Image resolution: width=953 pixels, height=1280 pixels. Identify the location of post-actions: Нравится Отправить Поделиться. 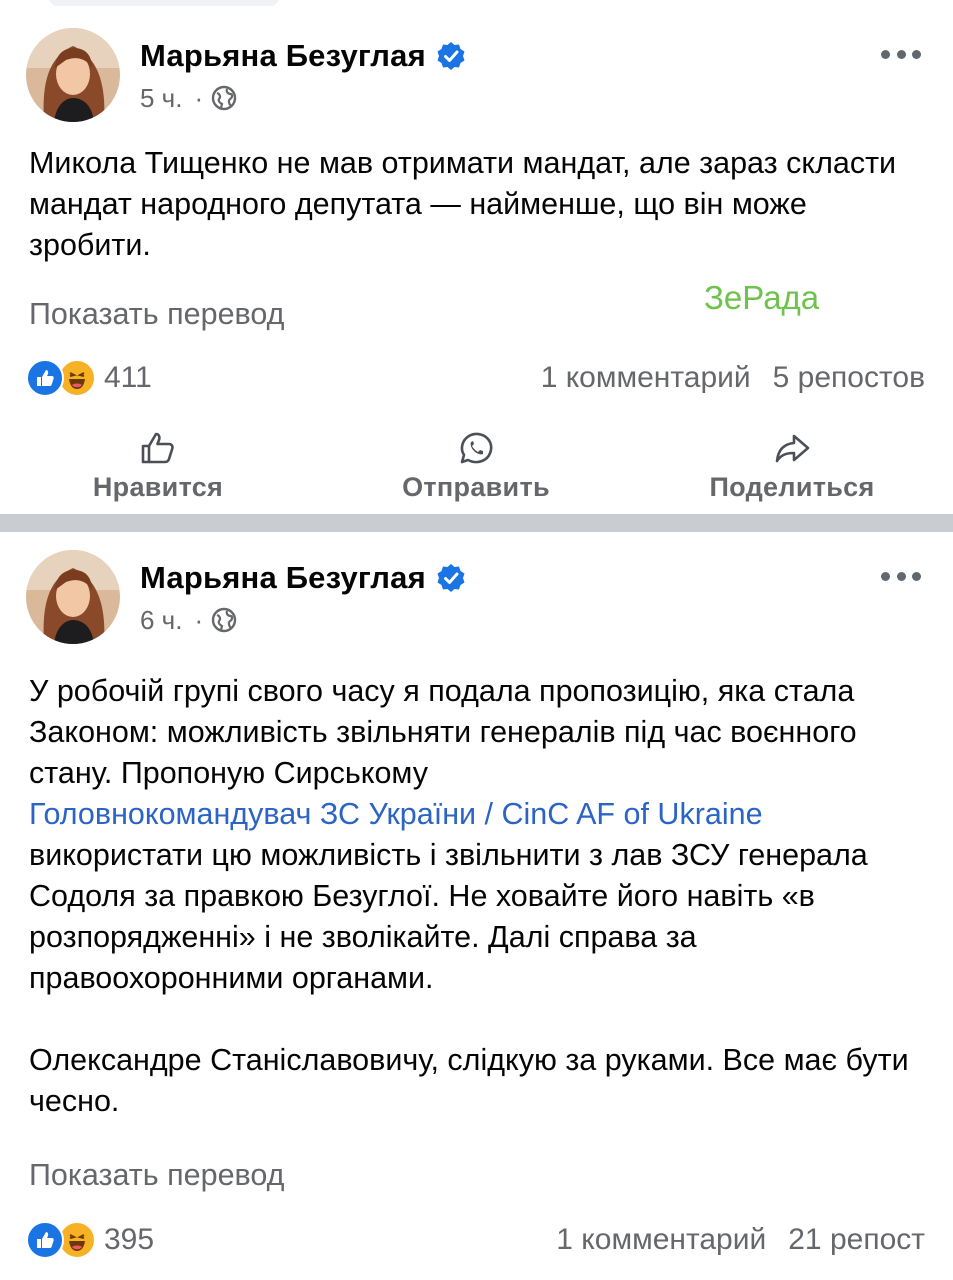
(476, 471).